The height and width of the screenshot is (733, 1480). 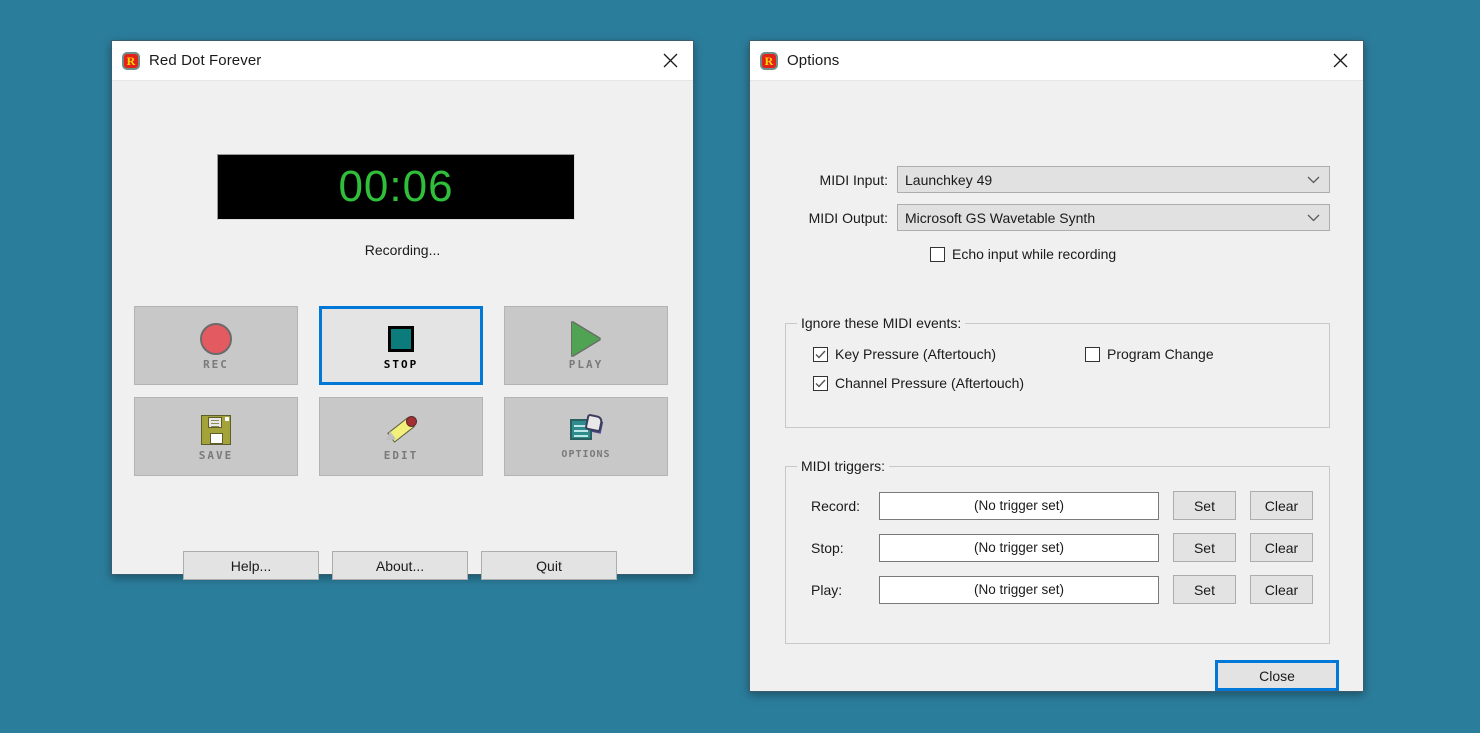 I want to click on transport-row-1: REC STOP PLAY, so click(x=406, y=345).